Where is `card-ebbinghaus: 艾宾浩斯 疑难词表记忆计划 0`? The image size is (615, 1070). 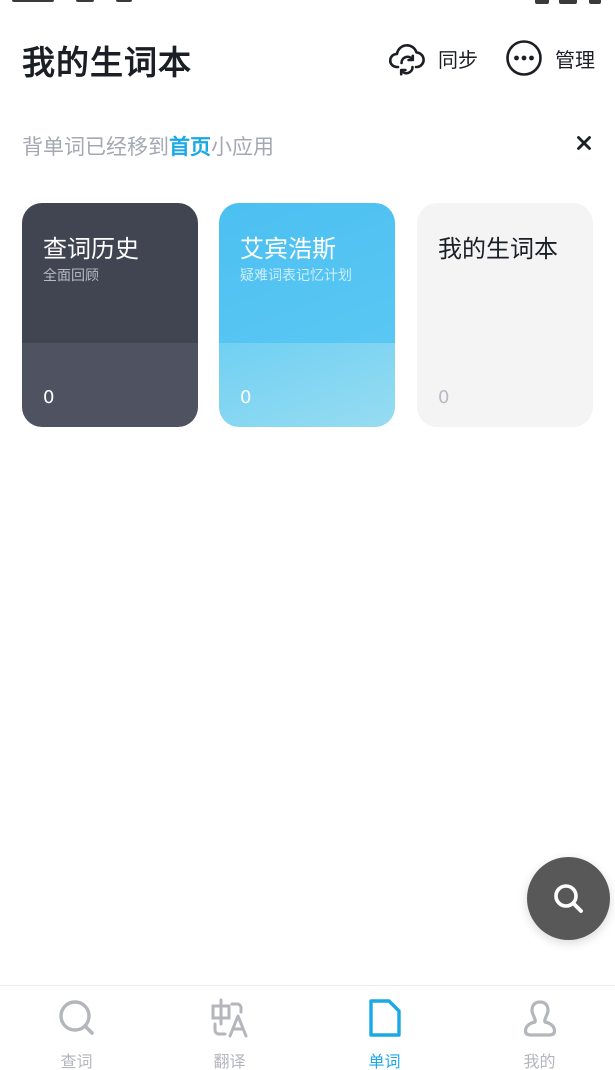 card-ebbinghaus: 艾宾浩斯 疑难词表记忆计划 0 is located at coordinates (307, 315).